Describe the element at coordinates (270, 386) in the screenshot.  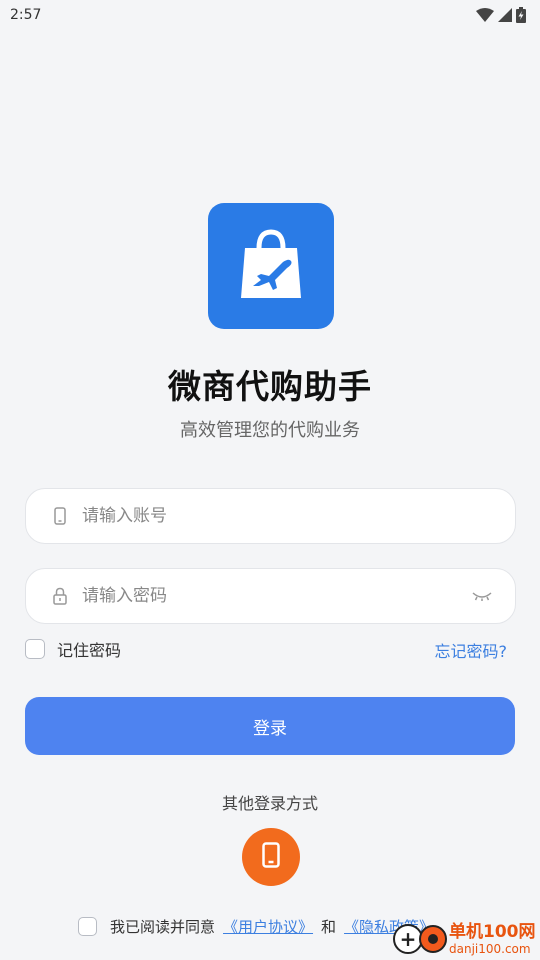
I see `app-title: 微商代购助手` at that location.